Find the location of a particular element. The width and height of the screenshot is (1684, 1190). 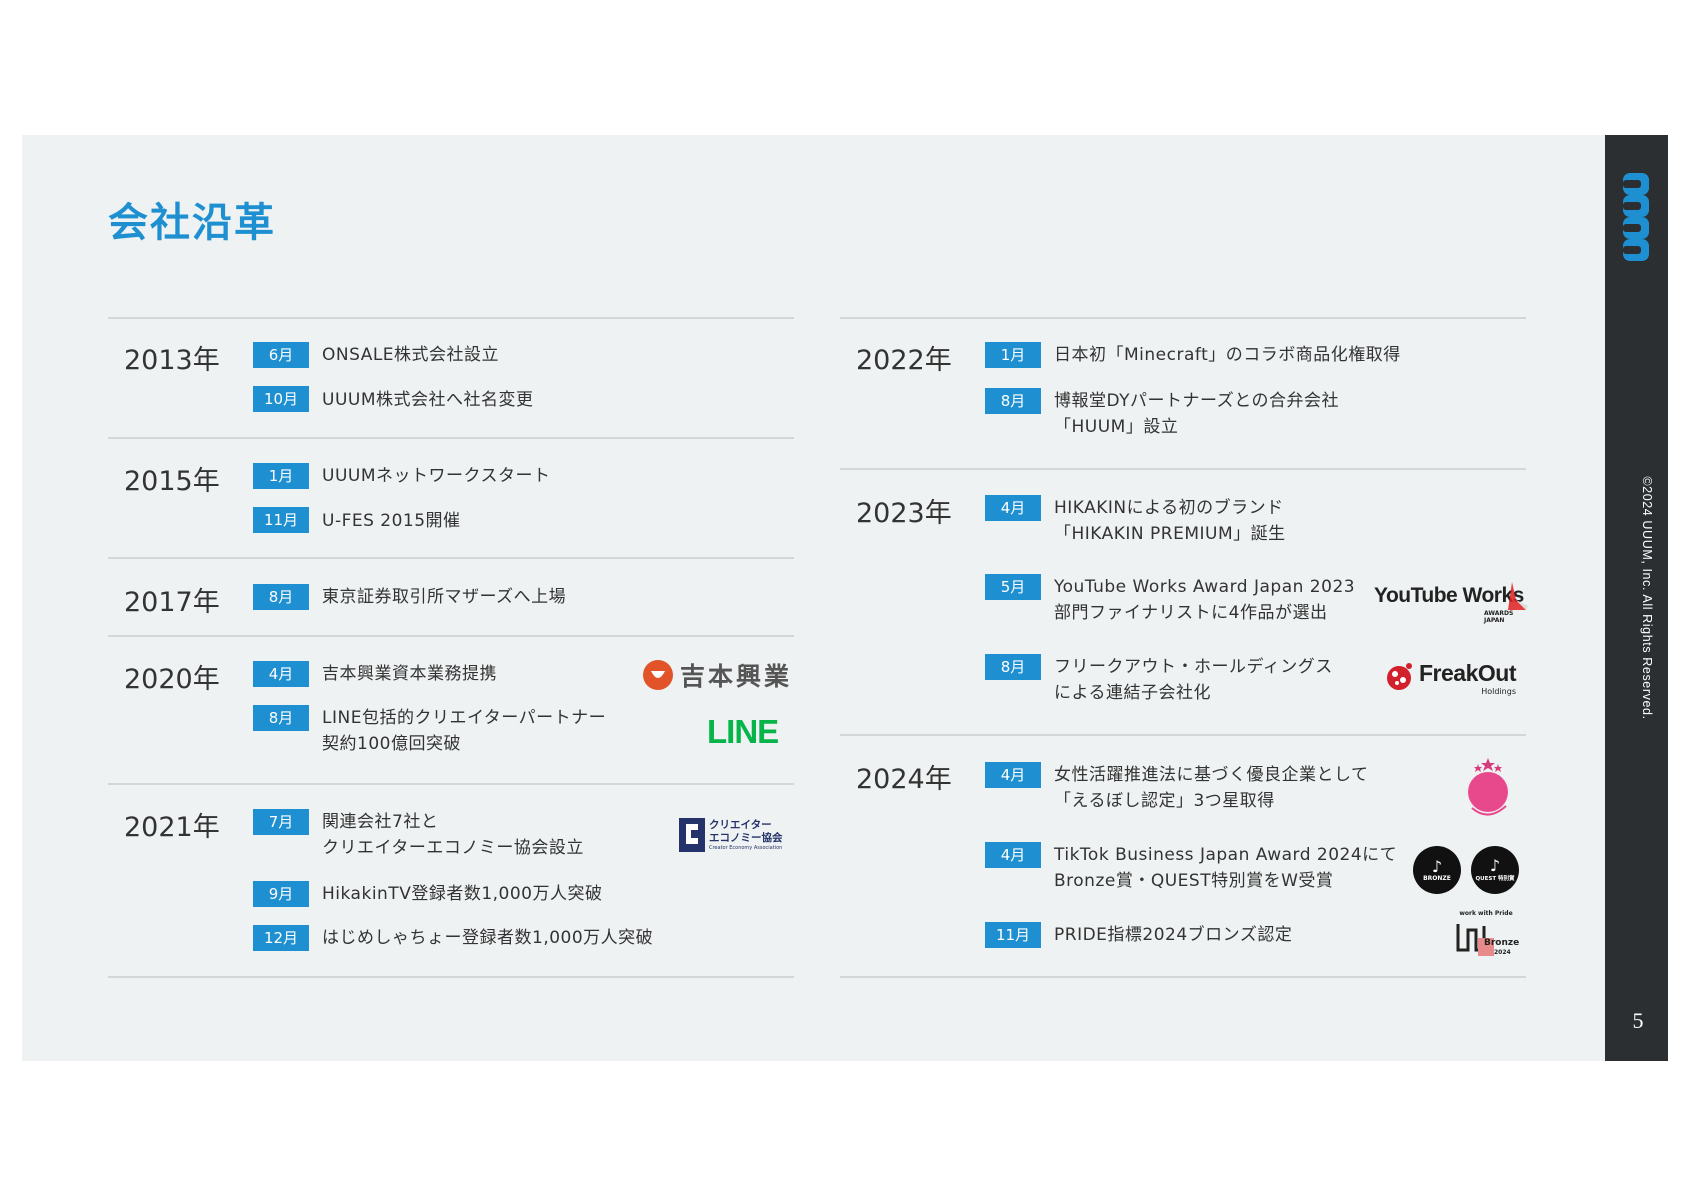

event-text-line2: 契約100億回突破 is located at coordinates (391, 744).